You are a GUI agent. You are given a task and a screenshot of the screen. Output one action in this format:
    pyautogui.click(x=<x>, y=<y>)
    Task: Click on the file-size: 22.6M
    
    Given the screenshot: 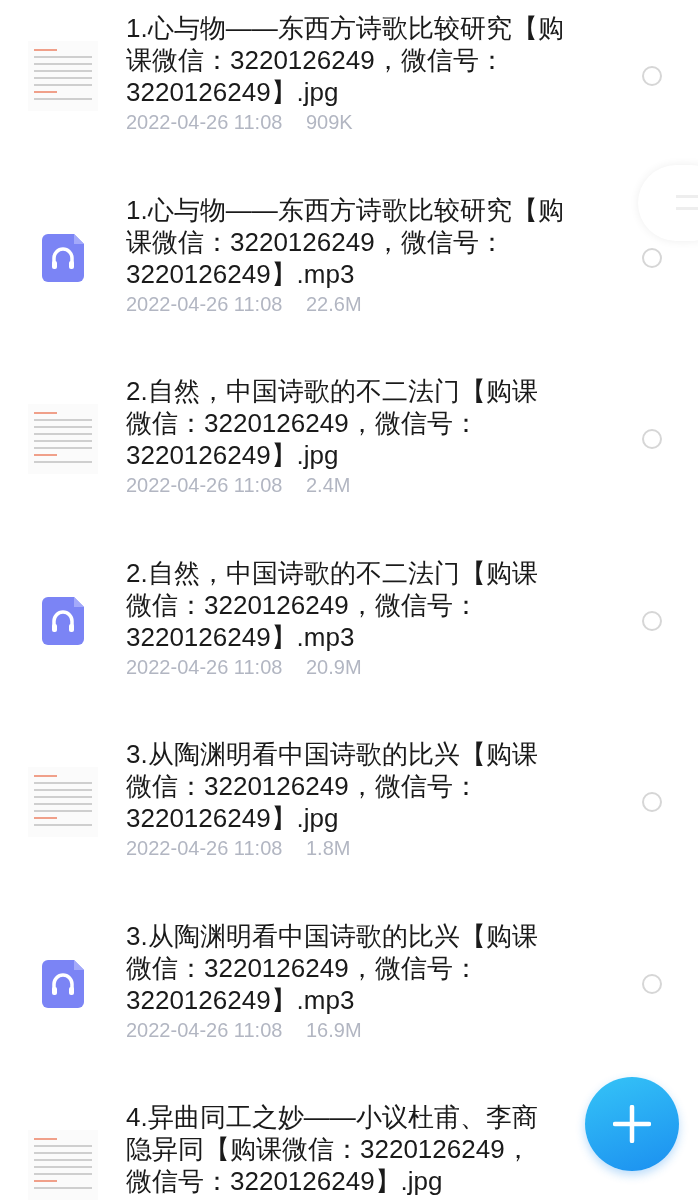 What is the action you would take?
    pyautogui.click(x=334, y=303)
    